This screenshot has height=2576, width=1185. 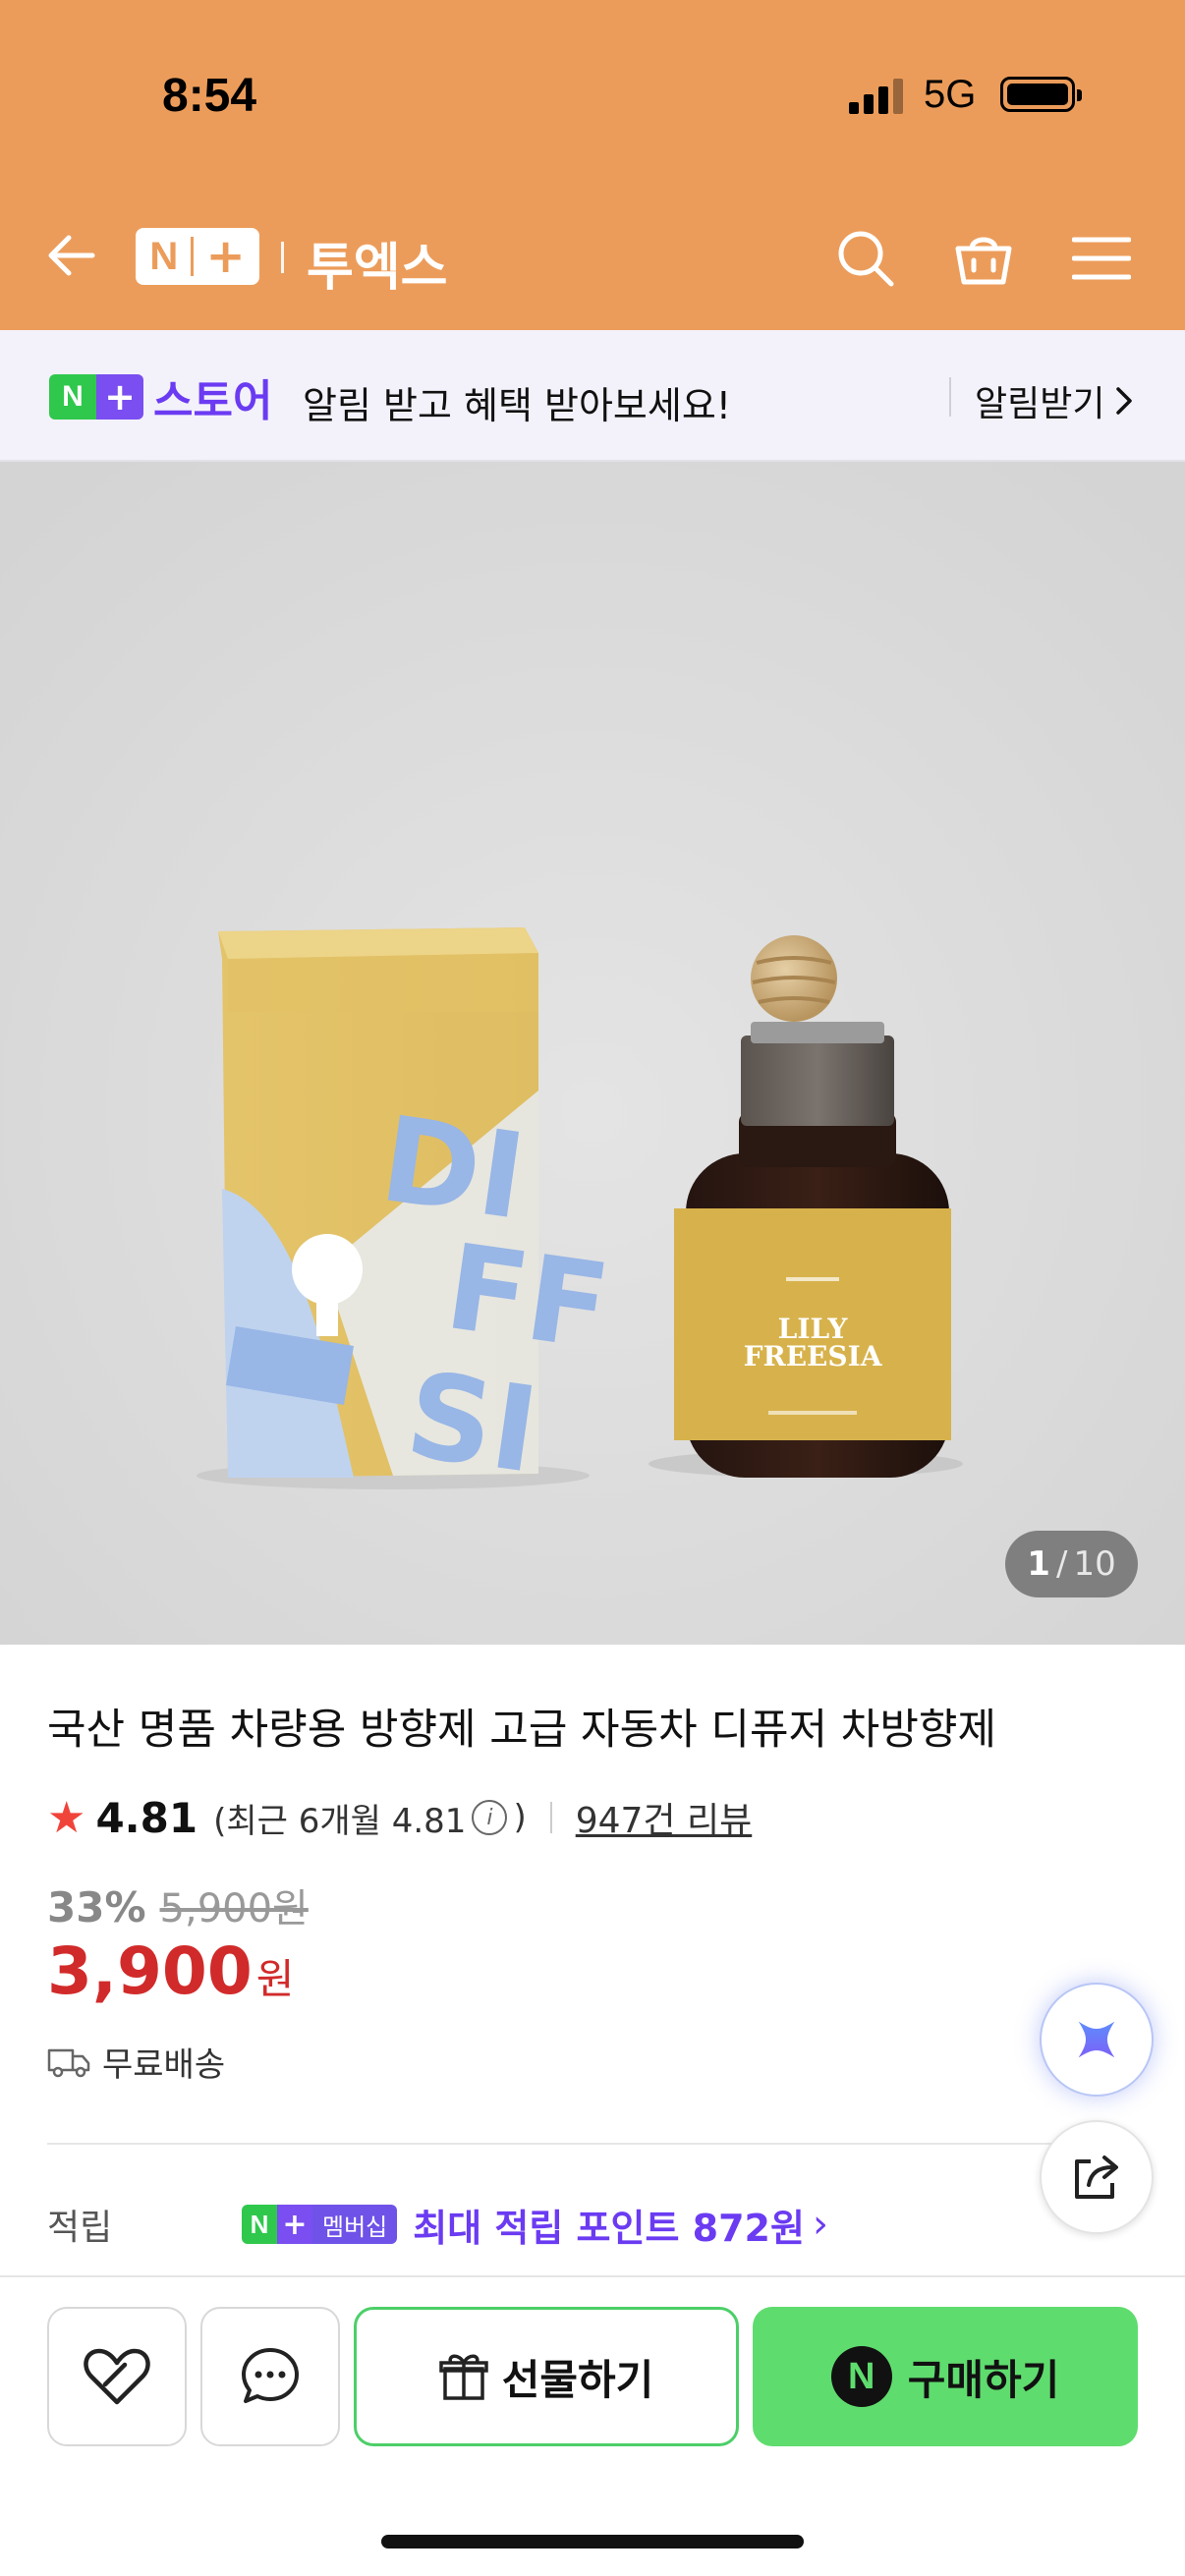 I want to click on points-row: 적립 N + 멤버십 최대 적립 포인트 872원 ›, so click(x=592, y=2224).